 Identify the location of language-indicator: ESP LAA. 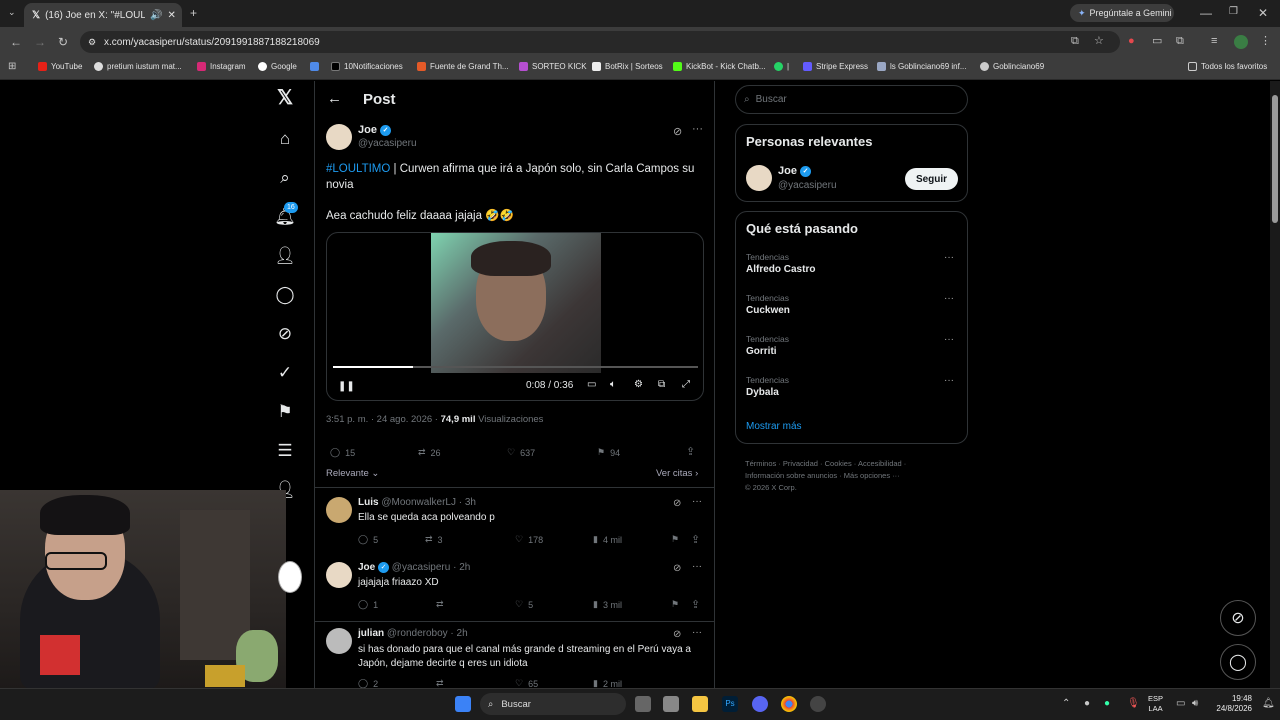
(1155, 704).